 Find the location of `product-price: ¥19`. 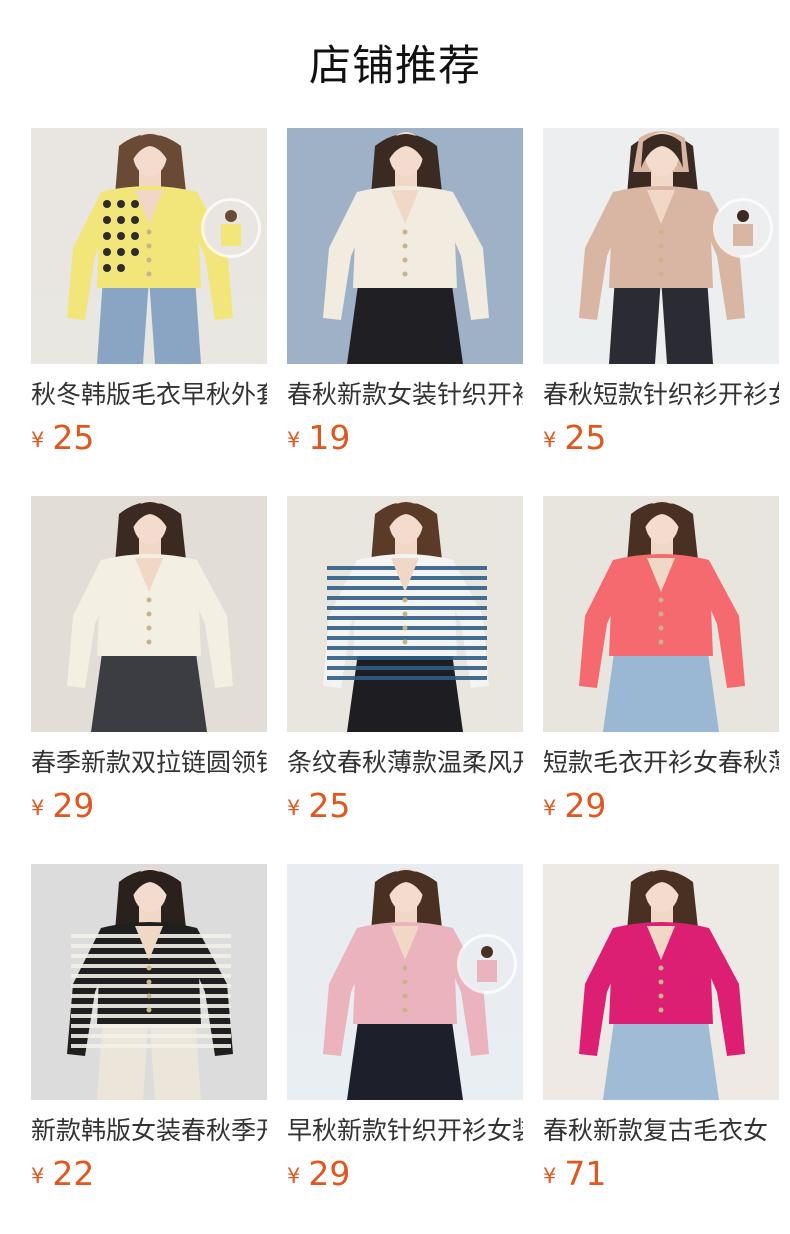

product-price: ¥19 is located at coordinates (318, 438).